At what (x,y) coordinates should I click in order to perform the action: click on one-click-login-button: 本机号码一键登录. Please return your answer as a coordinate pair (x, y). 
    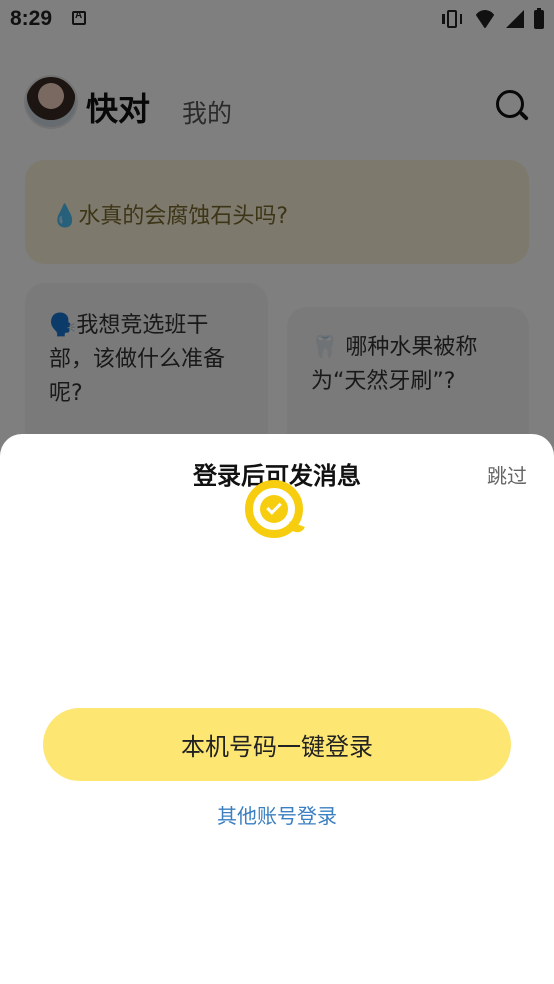
    Looking at the image, I should click on (277, 744).